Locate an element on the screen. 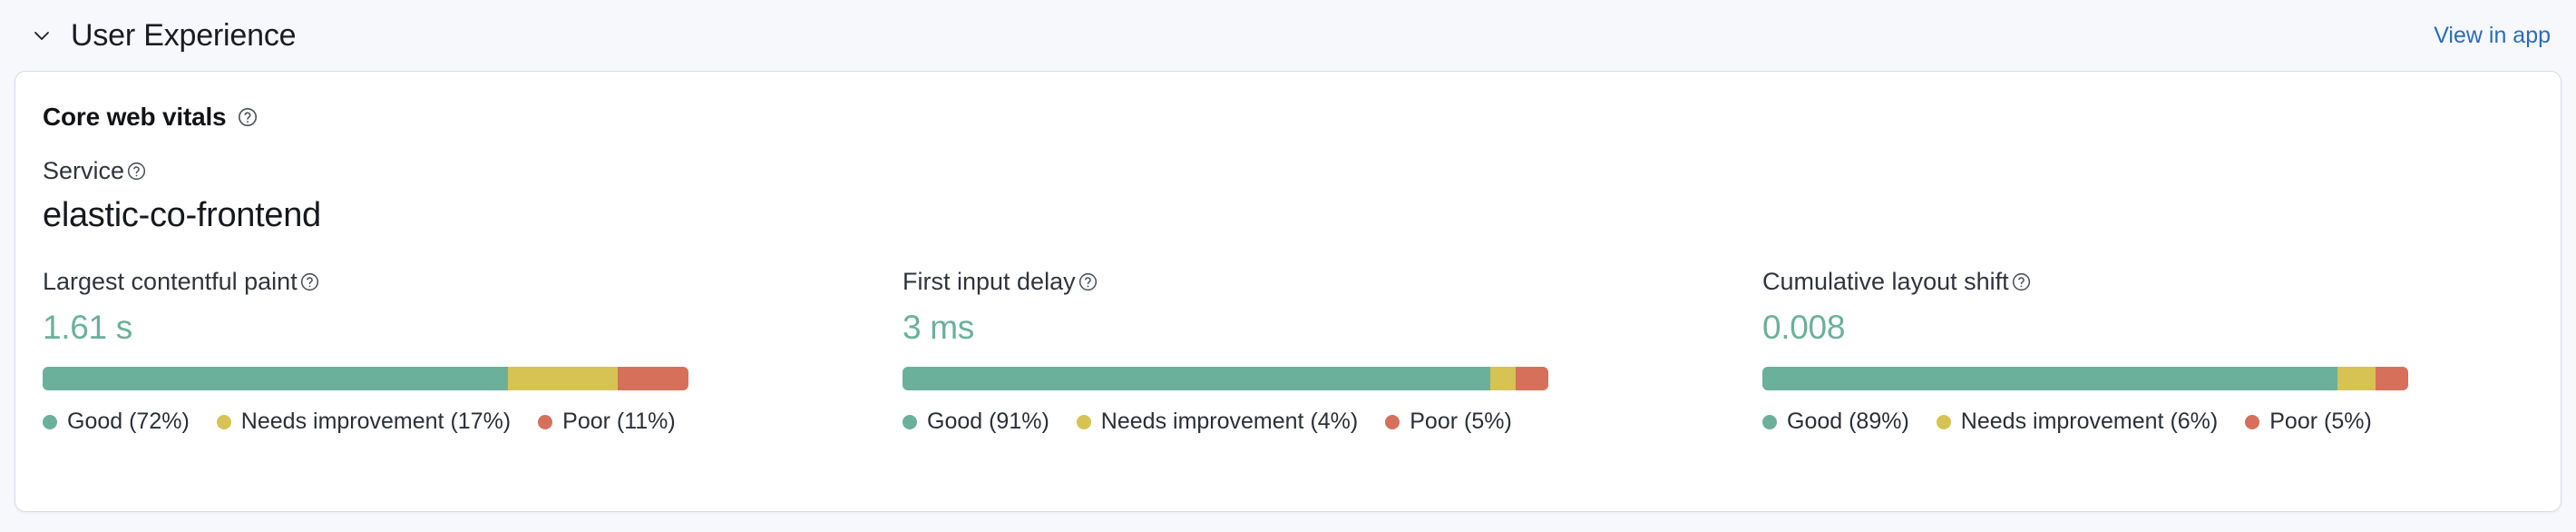 The image size is (2576, 532). legend-item-needs-improvement: Needs improvement (4%) is located at coordinates (1217, 422).